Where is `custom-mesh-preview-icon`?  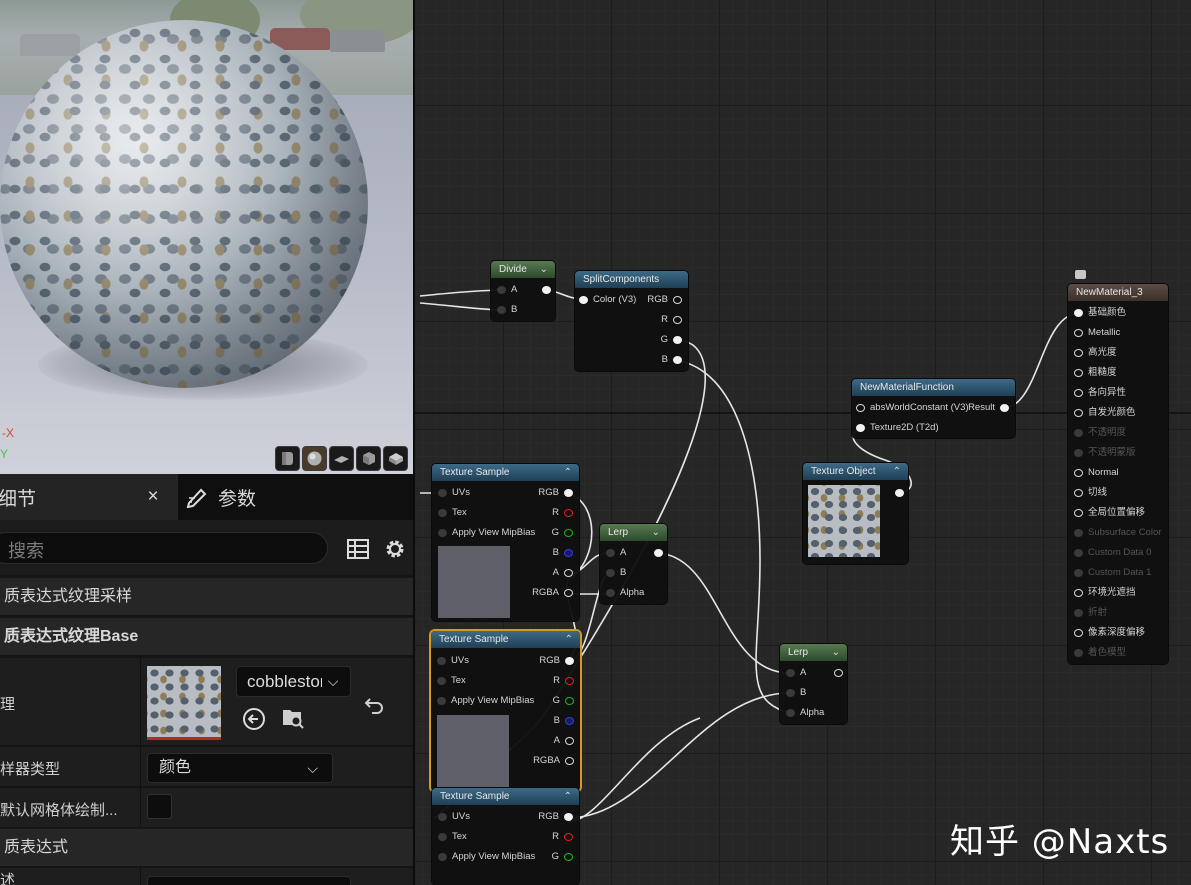
custom-mesh-preview-icon is located at coordinates (395, 458).